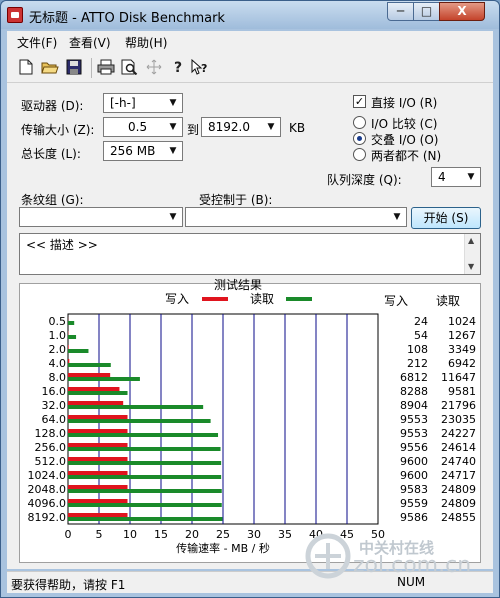  Describe the element at coordinates (146, 42) in the screenshot. I see `menu-help: 帮助(H)` at that location.